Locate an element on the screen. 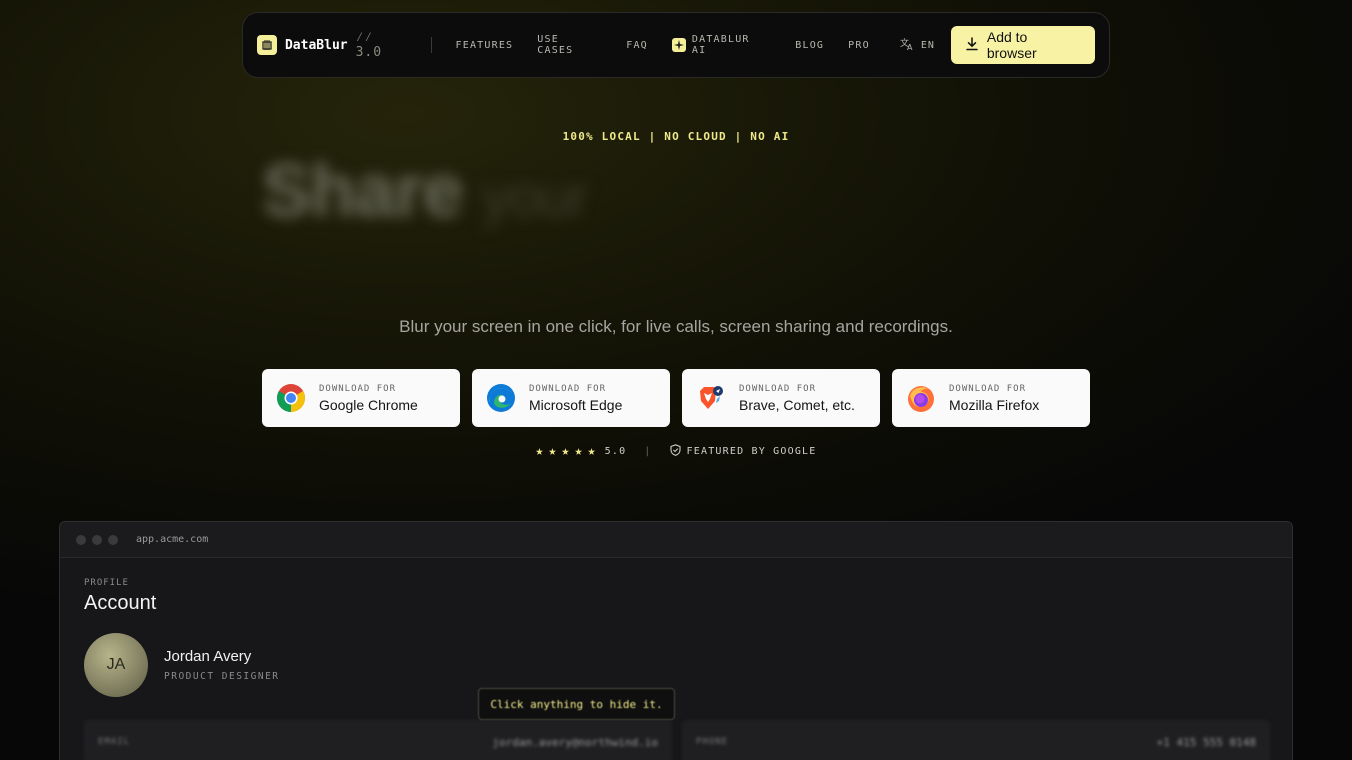 The image size is (1352, 760). download-chrome-pre: DOWNLOAD FOR is located at coordinates (358, 388).